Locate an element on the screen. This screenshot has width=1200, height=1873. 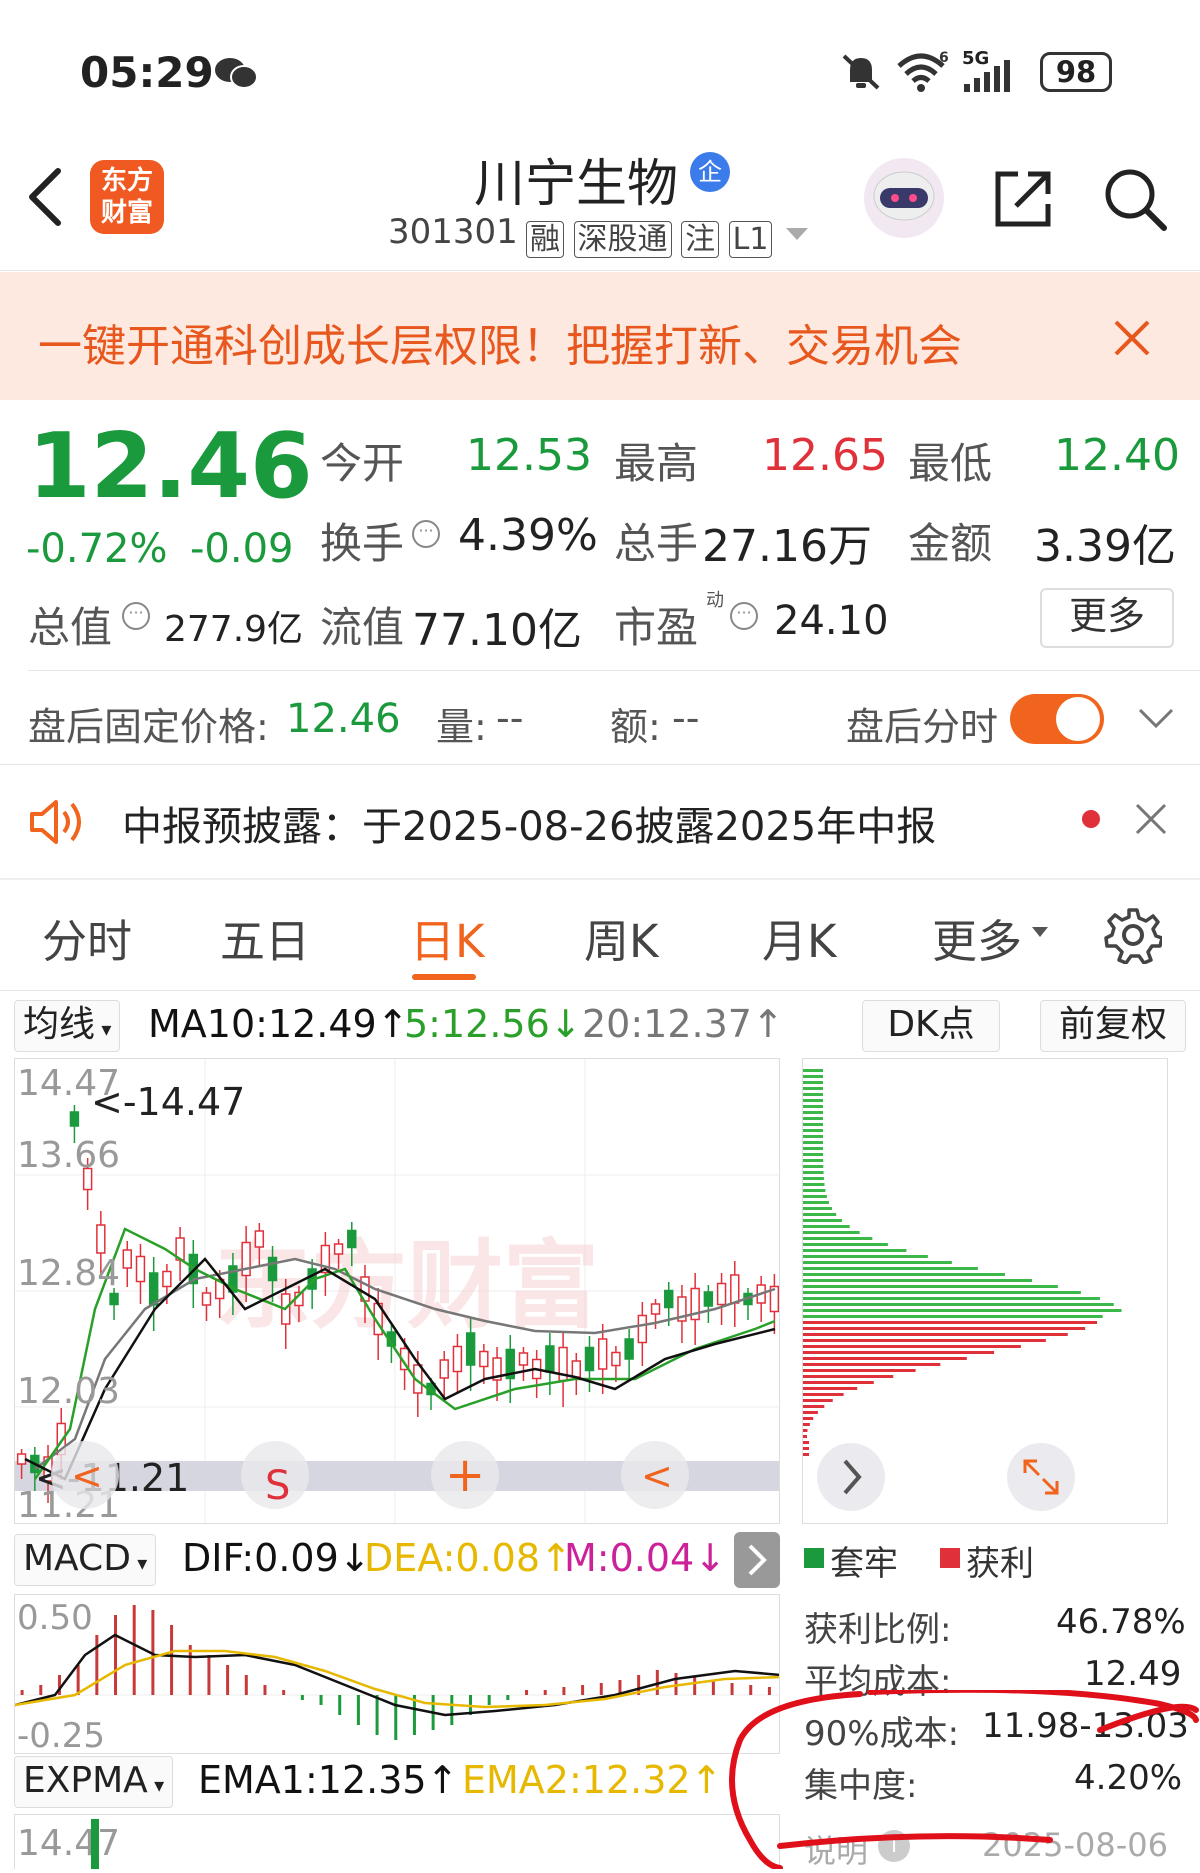
more-button: 更多 is located at coordinates (1107, 618).